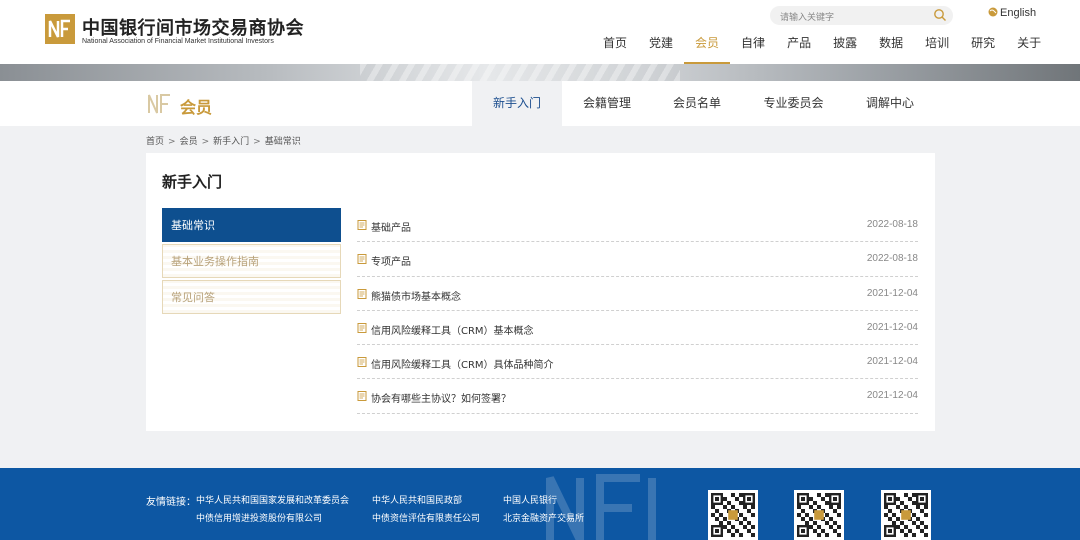 This screenshot has height=540, width=1080. Describe the element at coordinates (416, 295) in the screenshot. I see `article-title: 熊猫债市场基本概念` at that location.